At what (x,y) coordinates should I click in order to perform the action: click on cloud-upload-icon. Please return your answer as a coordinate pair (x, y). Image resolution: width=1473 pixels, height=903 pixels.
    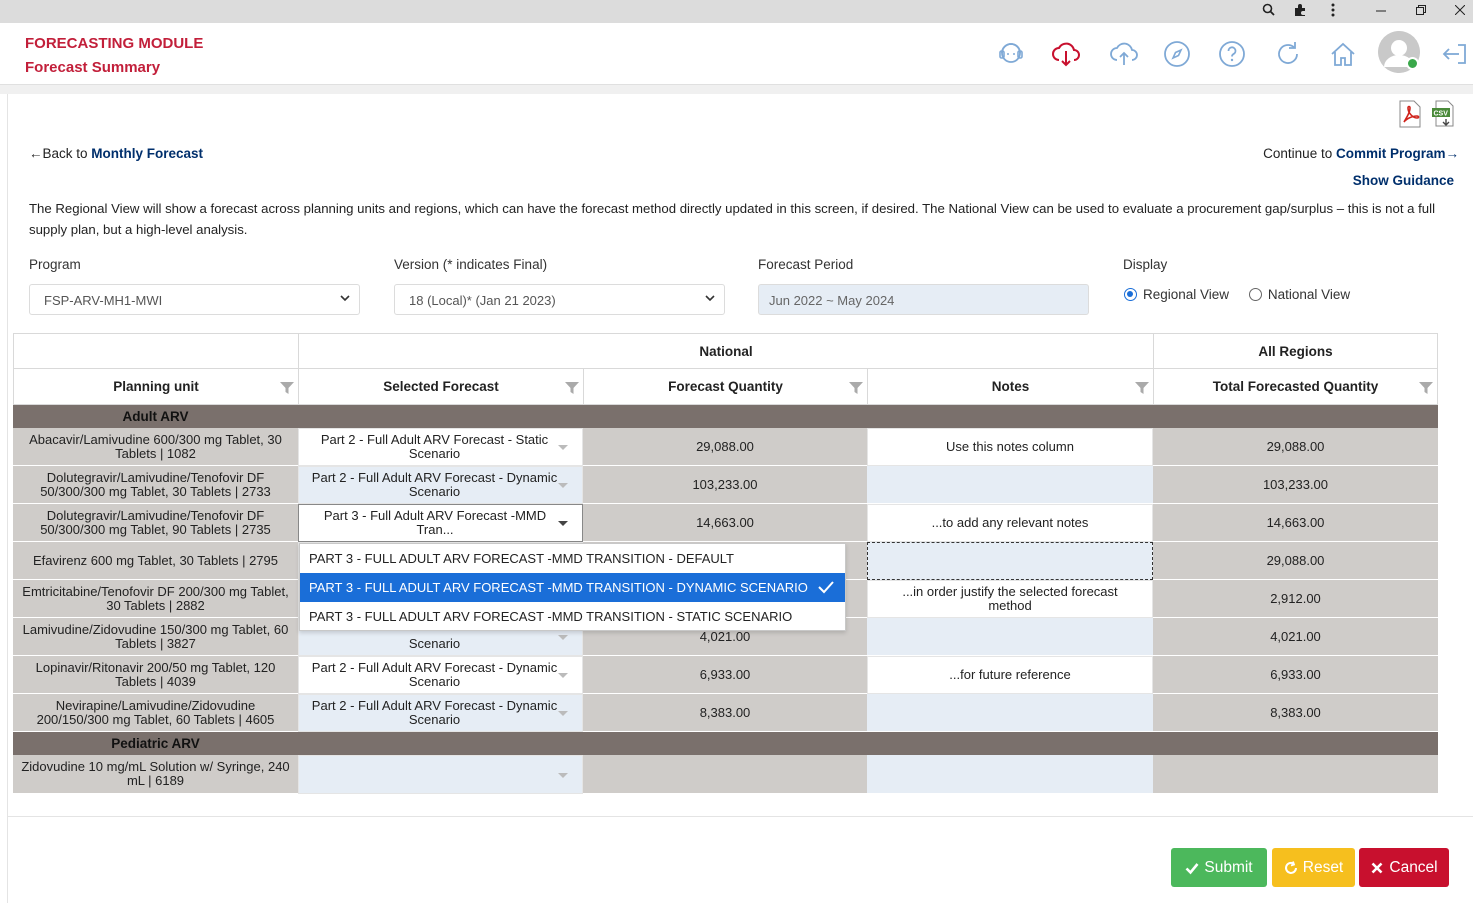
    Looking at the image, I should click on (1124, 54).